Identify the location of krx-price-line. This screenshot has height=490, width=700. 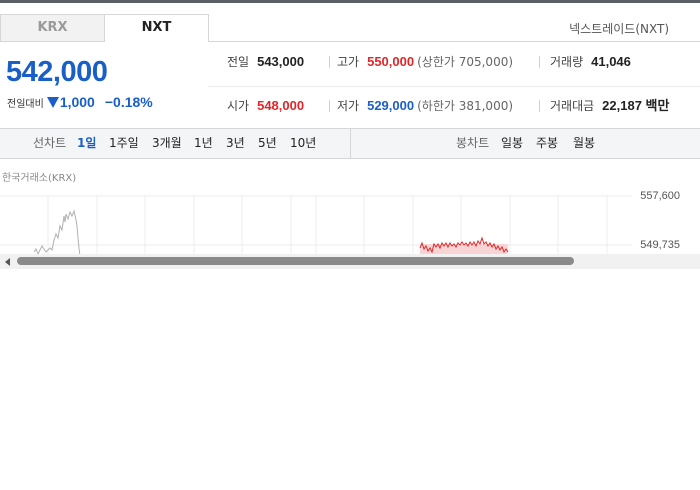
(57, 232).